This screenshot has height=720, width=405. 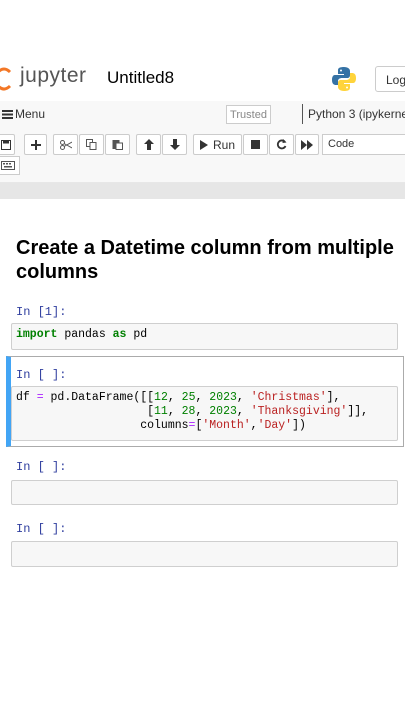 What do you see at coordinates (302, 114) in the screenshot?
I see `kernel-separator` at bounding box center [302, 114].